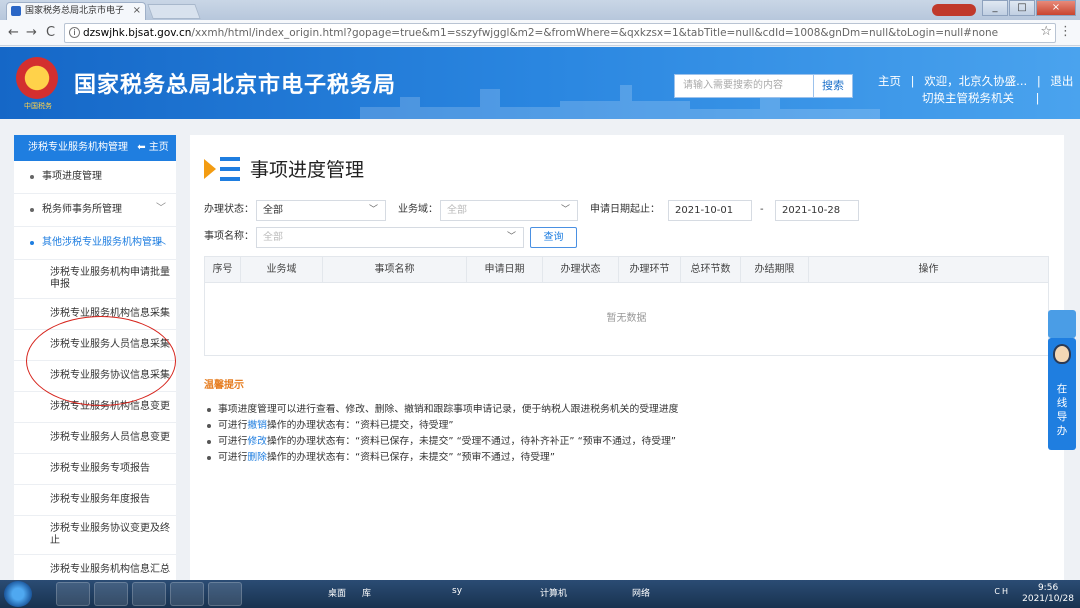 This screenshot has width=1080, height=608. Describe the element at coordinates (229, 209) in the screenshot. I see `status-label: 办理状态：` at that location.